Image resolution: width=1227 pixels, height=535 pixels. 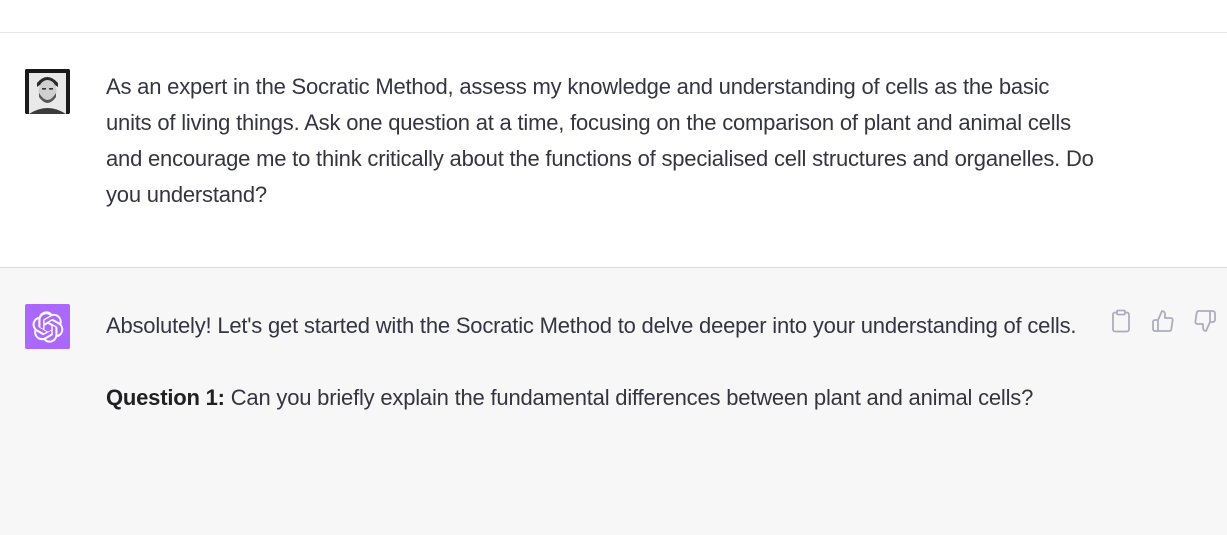 I want to click on copy-button, so click(x=1121, y=321).